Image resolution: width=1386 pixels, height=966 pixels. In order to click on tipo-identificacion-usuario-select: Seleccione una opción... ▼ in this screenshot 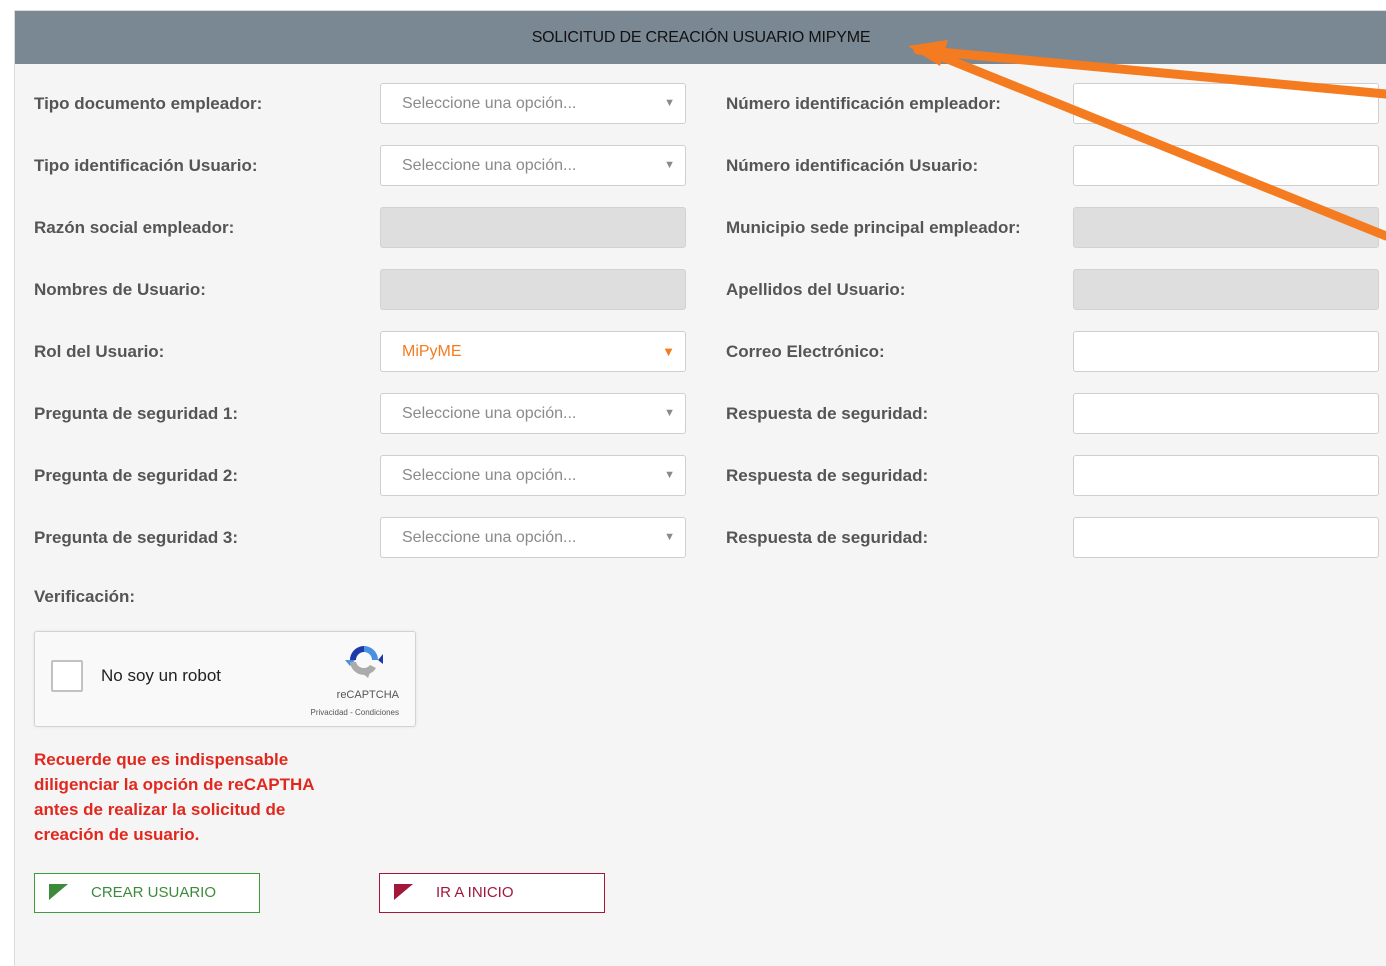, I will do `click(533, 165)`.